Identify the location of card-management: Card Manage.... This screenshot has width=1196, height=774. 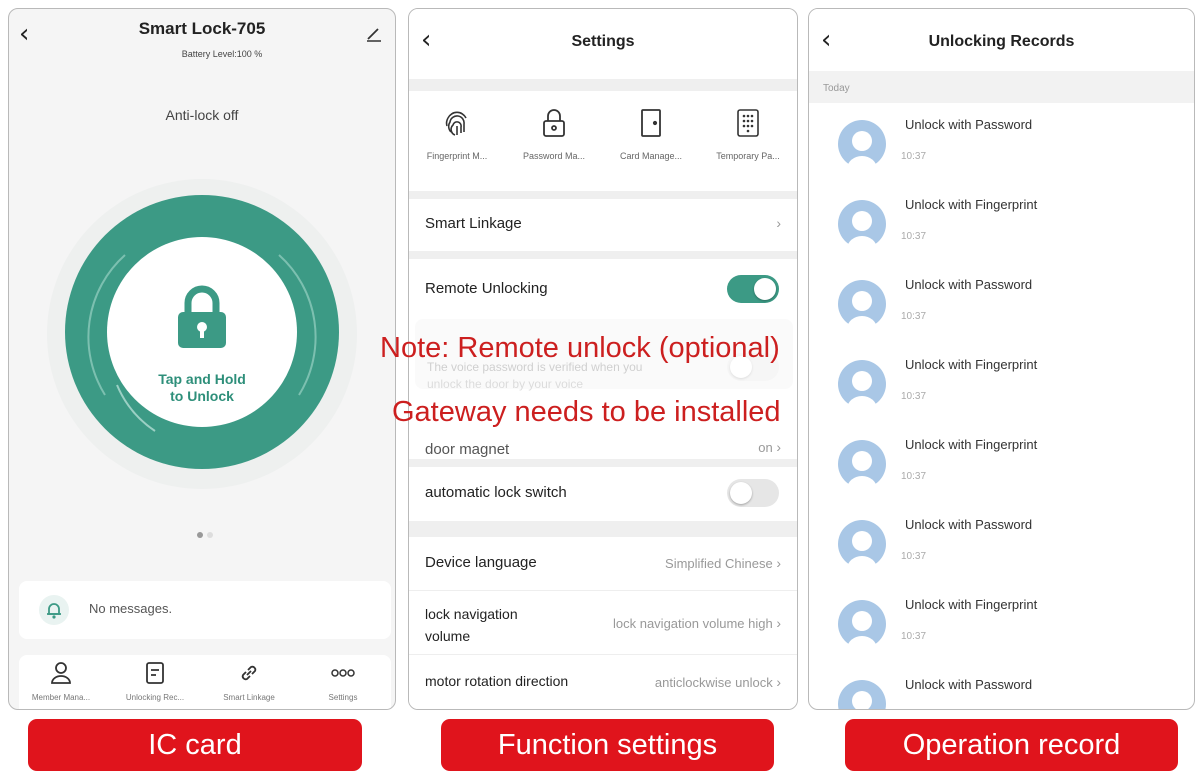
(651, 133).